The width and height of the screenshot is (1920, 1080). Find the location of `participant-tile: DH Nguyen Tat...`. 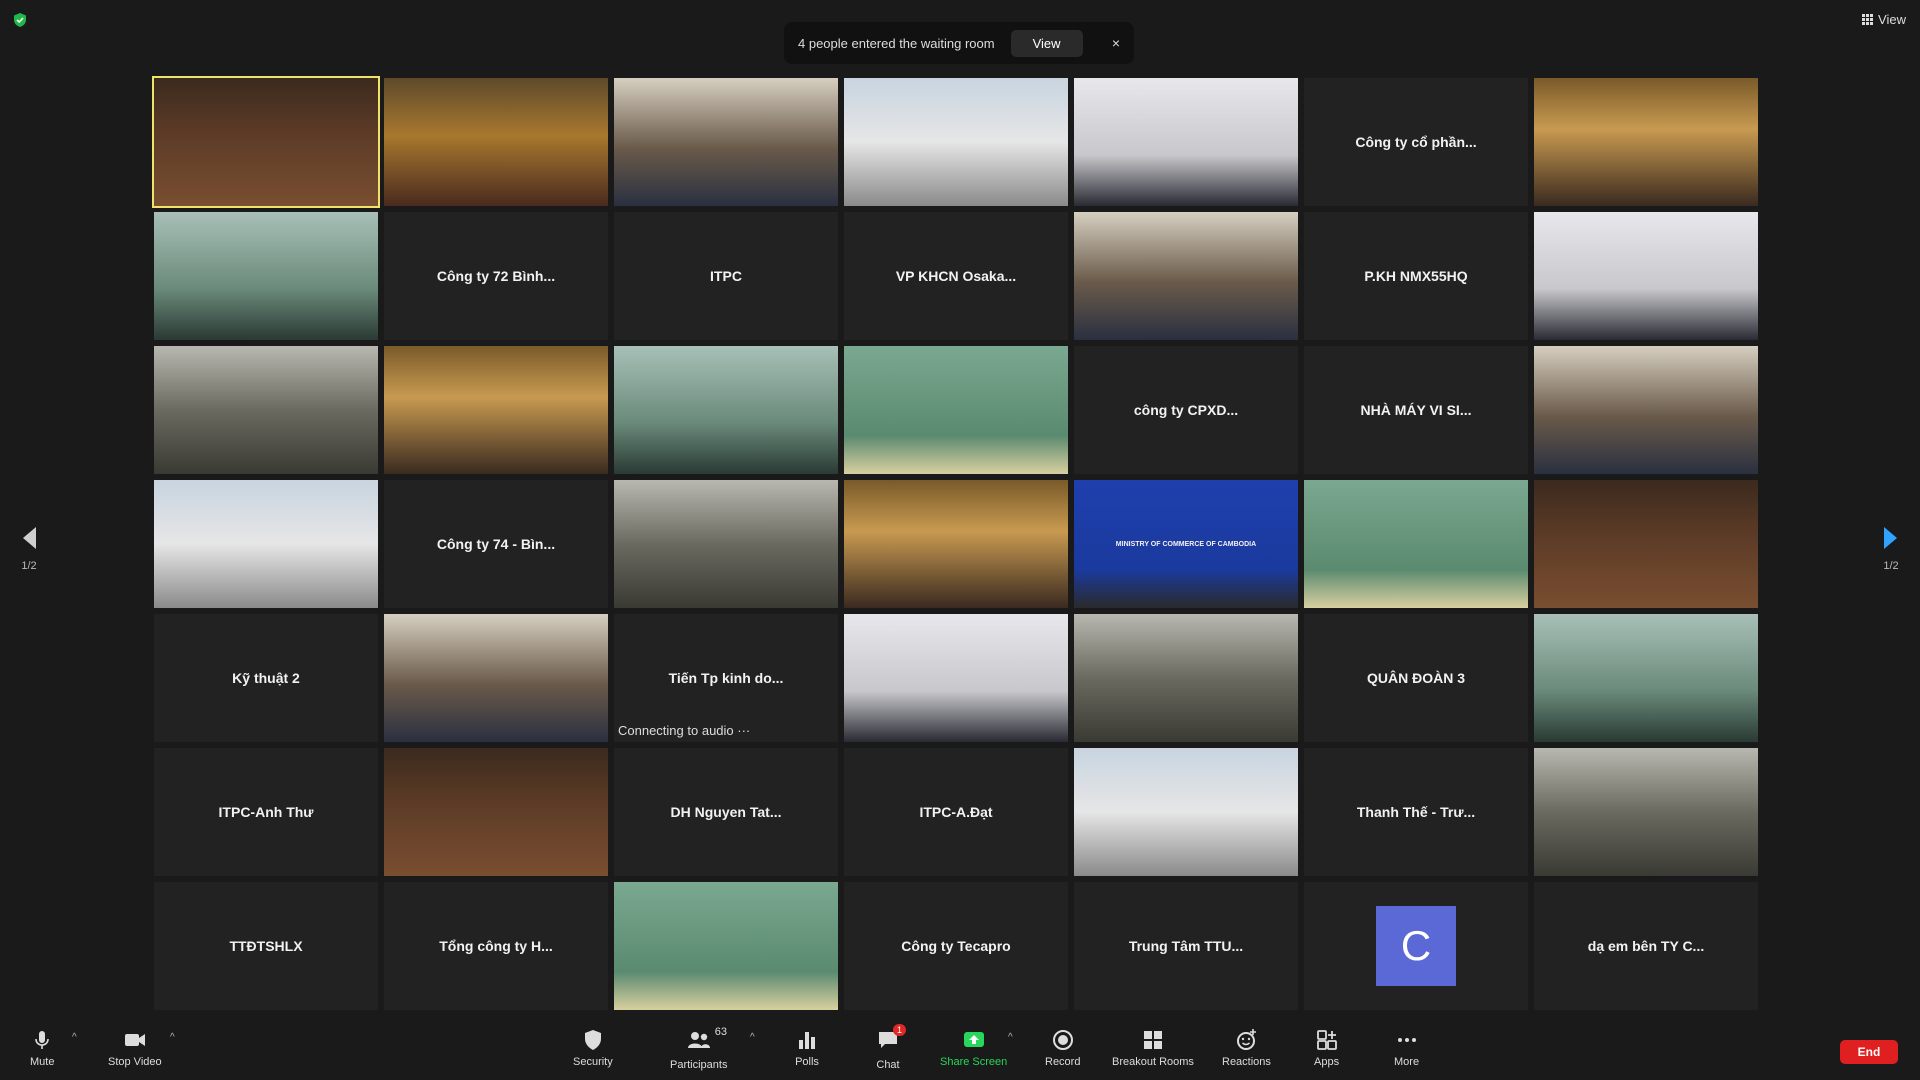

participant-tile: DH Nguyen Tat... is located at coordinates (726, 812).